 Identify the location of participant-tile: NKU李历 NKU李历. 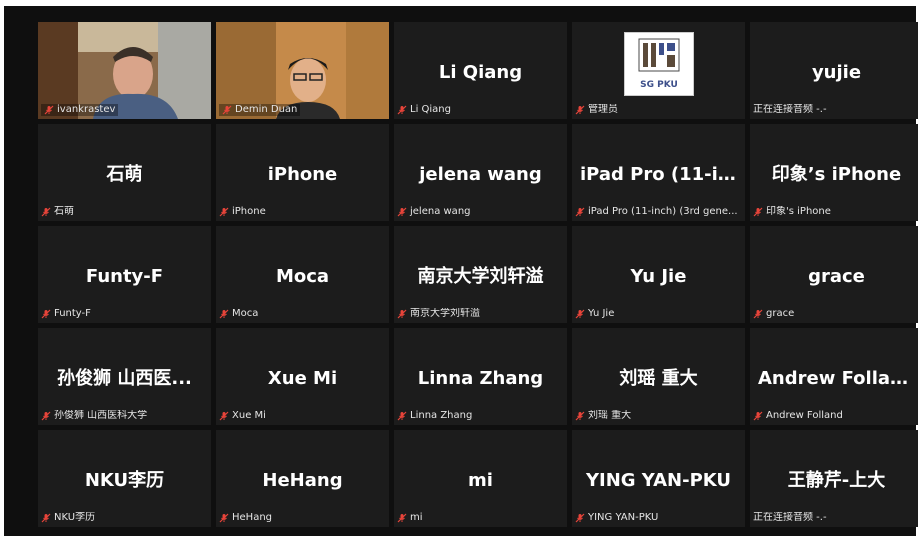
(124, 478).